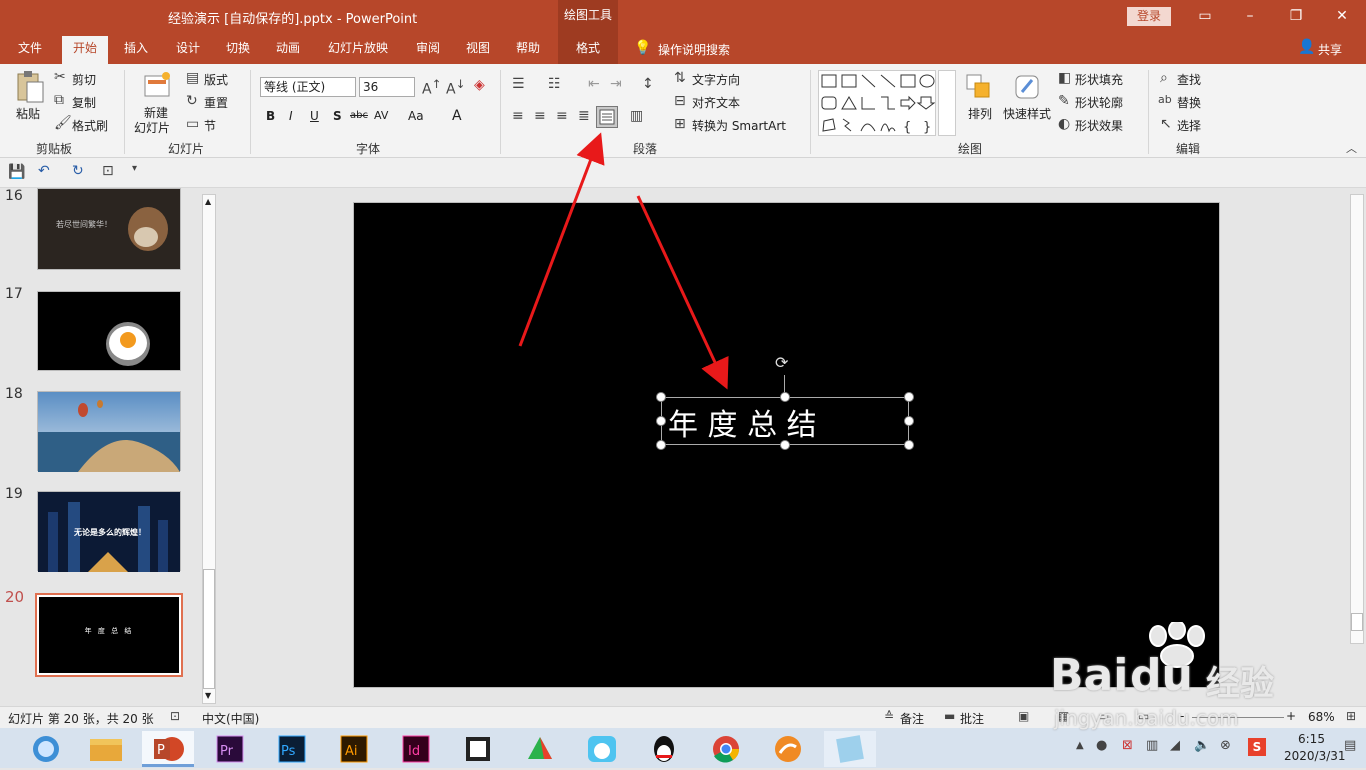  Describe the element at coordinates (414, 751) in the screenshot. I see `svg-text: Id` at that location.